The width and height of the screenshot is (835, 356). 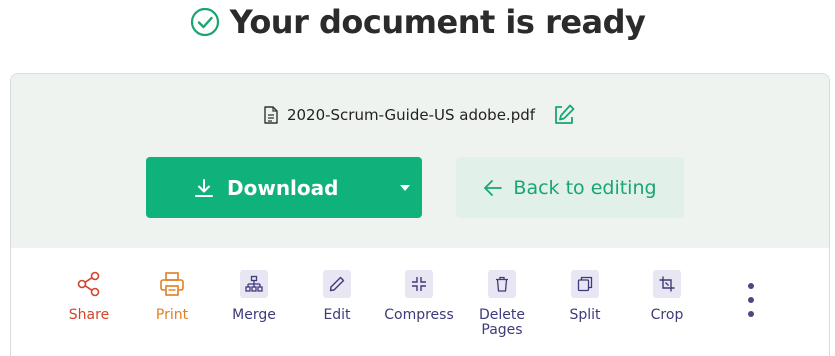 I want to click on share-icon, so click(x=89, y=284).